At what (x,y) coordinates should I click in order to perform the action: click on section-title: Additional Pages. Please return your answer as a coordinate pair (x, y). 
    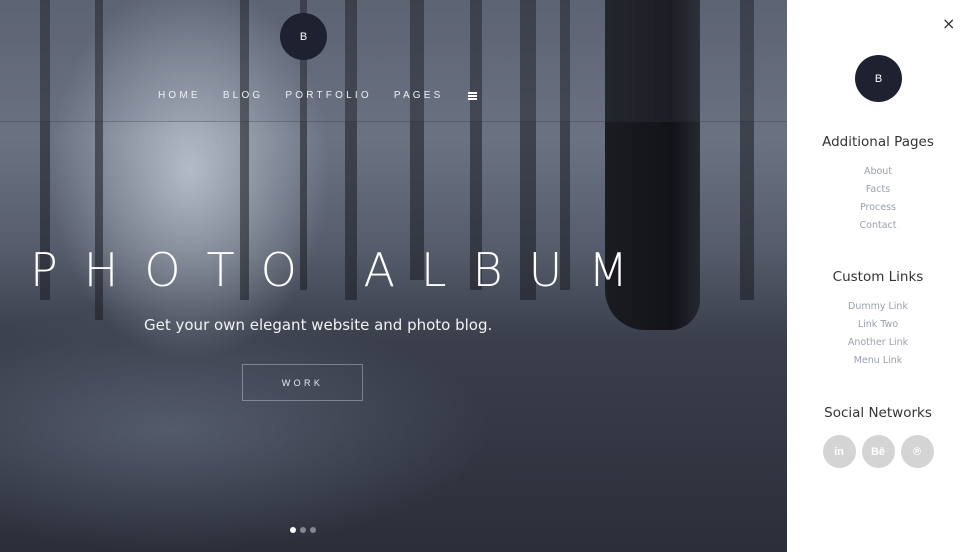
    Looking at the image, I should click on (878, 142).